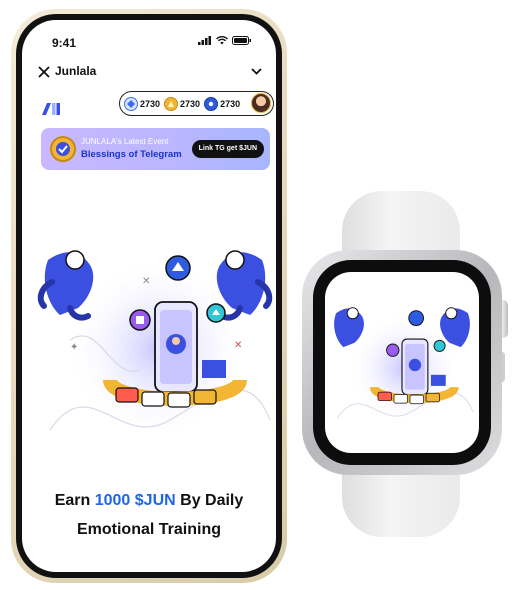  I want to click on watch-device, so click(402, 362).